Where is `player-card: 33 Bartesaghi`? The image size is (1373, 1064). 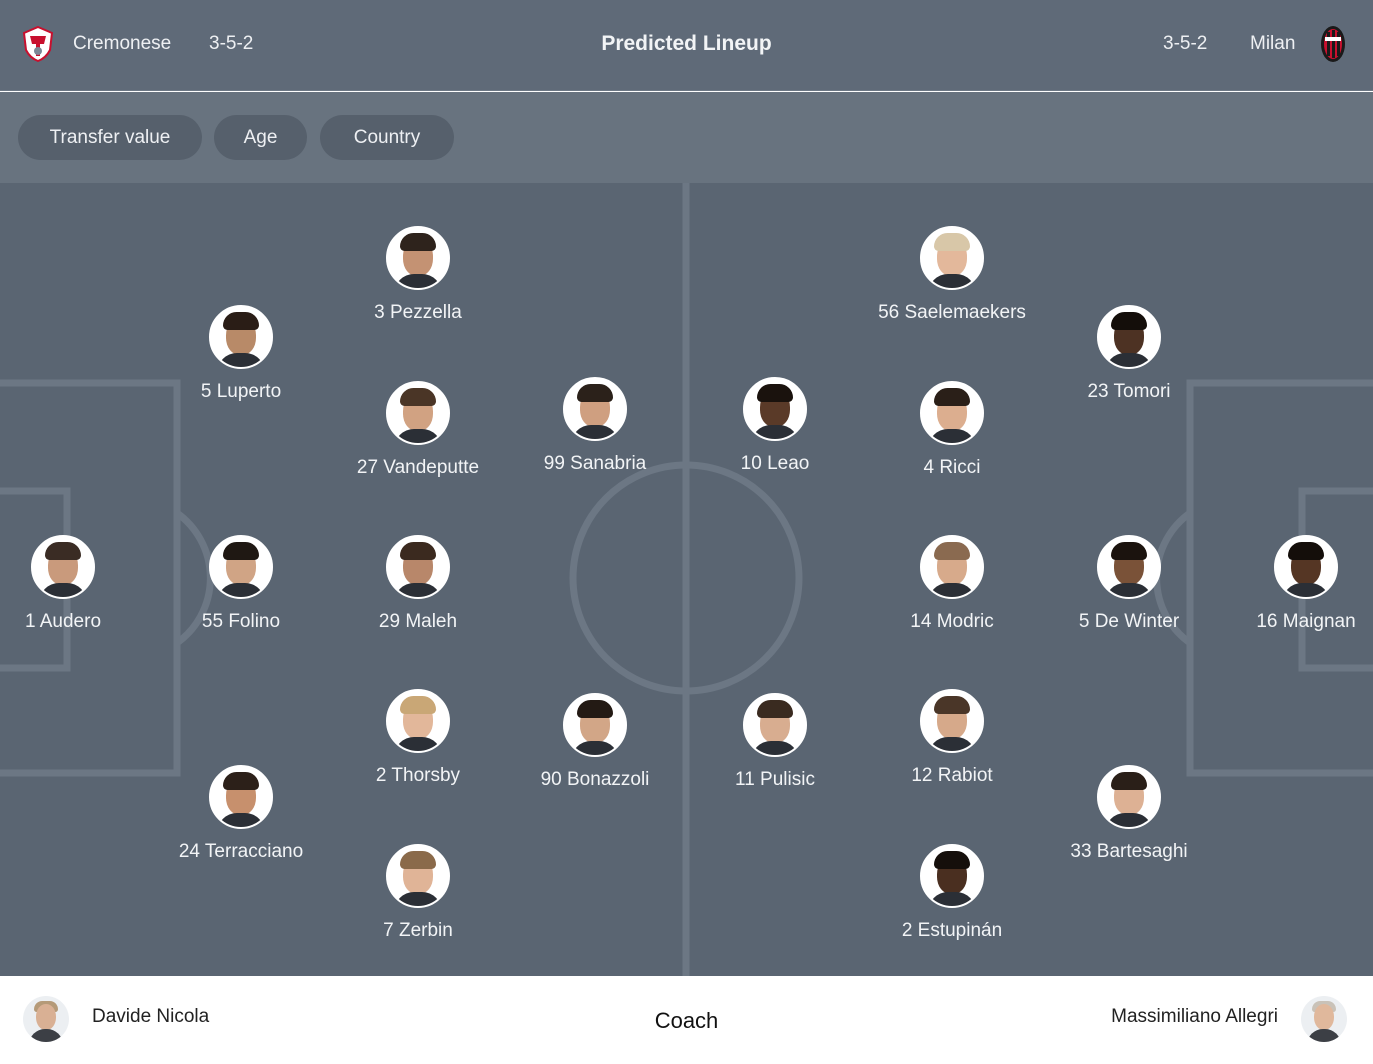 player-card: 33 Bartesaghi is located at coordinates (1129, 814).